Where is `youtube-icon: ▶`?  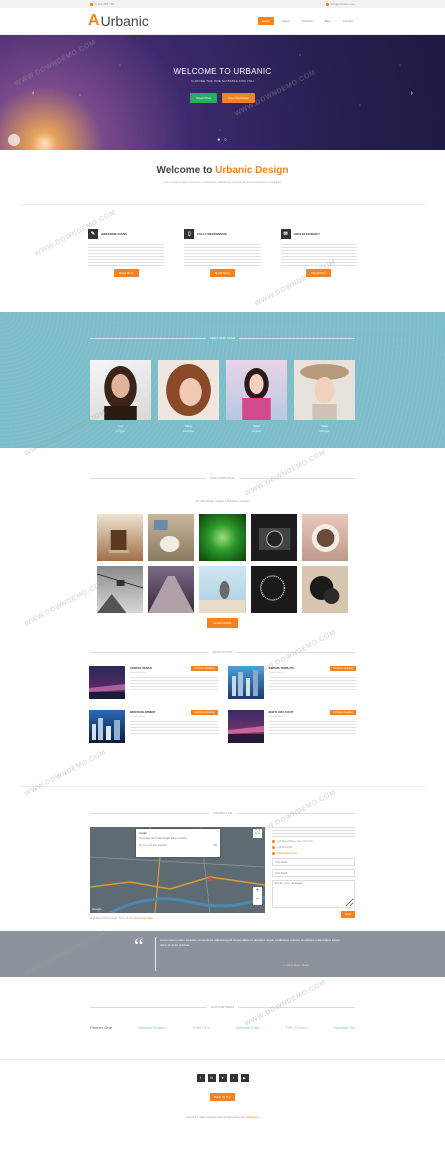 youtube-icon: ▶ is located at coordinates (244, 1078).